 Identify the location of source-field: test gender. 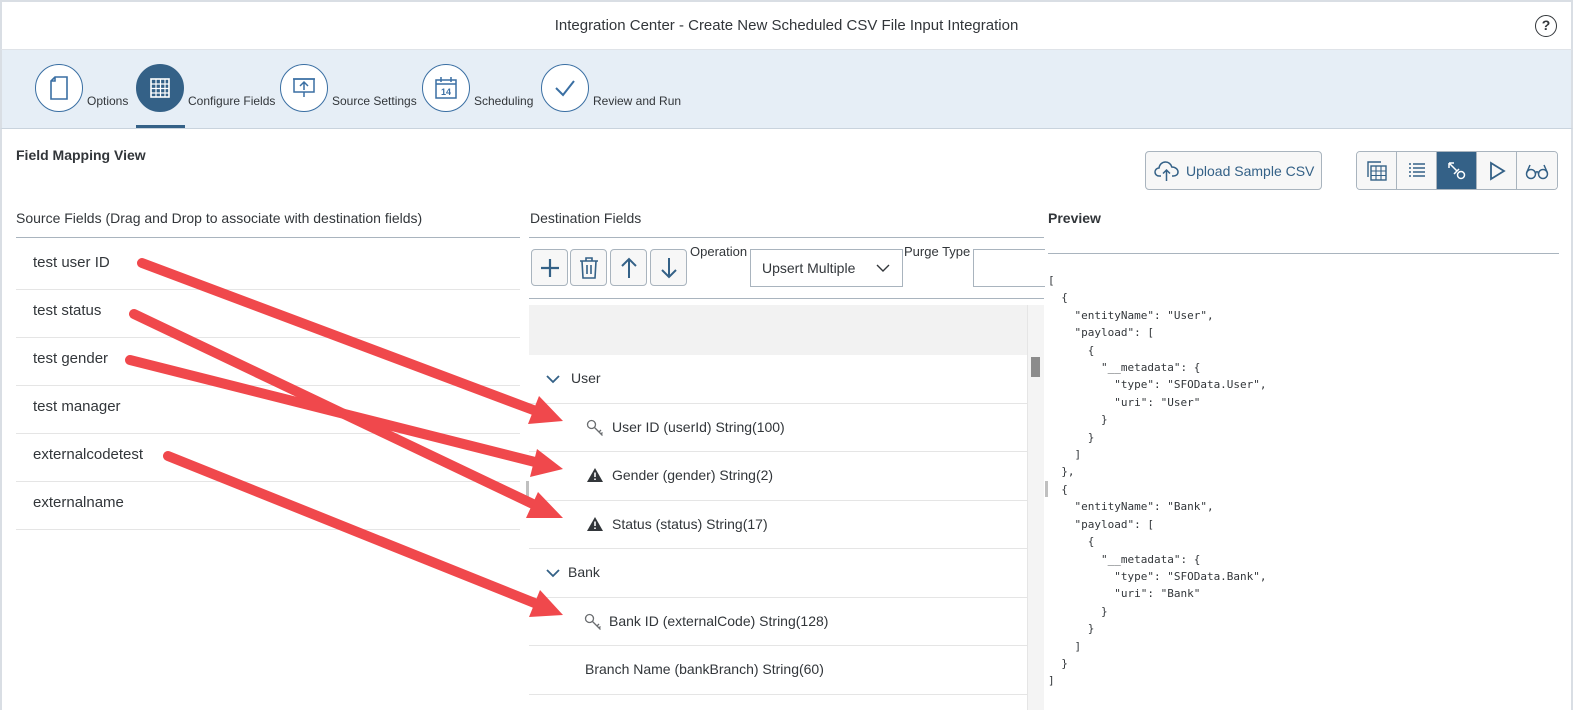
(268, 362).